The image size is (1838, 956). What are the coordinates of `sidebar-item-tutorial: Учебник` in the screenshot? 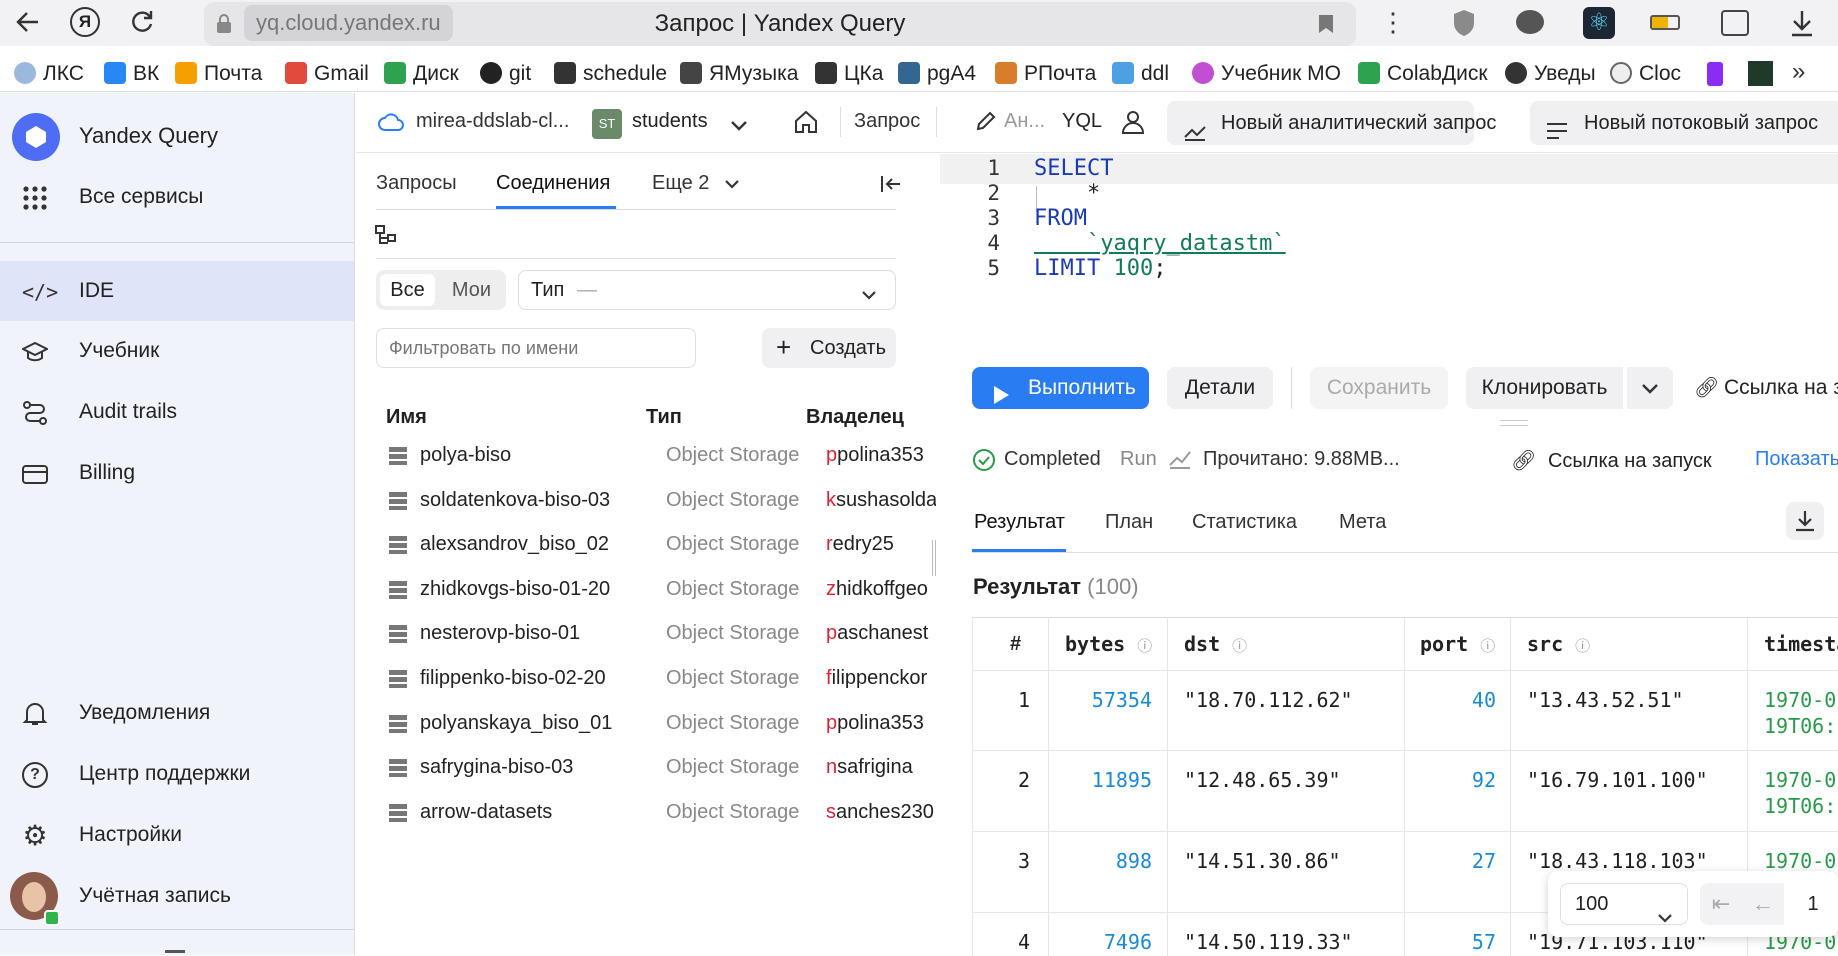 It's located at (177, 351).